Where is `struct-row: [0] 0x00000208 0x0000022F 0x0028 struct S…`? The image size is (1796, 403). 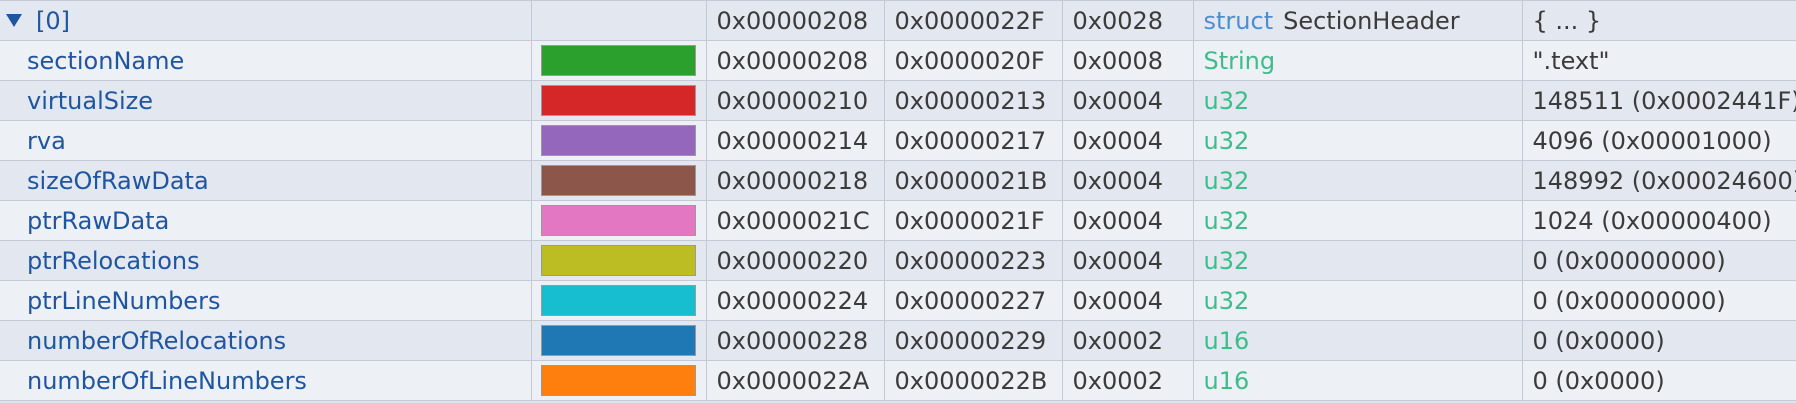
struct-row: [0] 0x00000208 0x0000022F 0x0028 struct S… is located at coordinates (898, 20).